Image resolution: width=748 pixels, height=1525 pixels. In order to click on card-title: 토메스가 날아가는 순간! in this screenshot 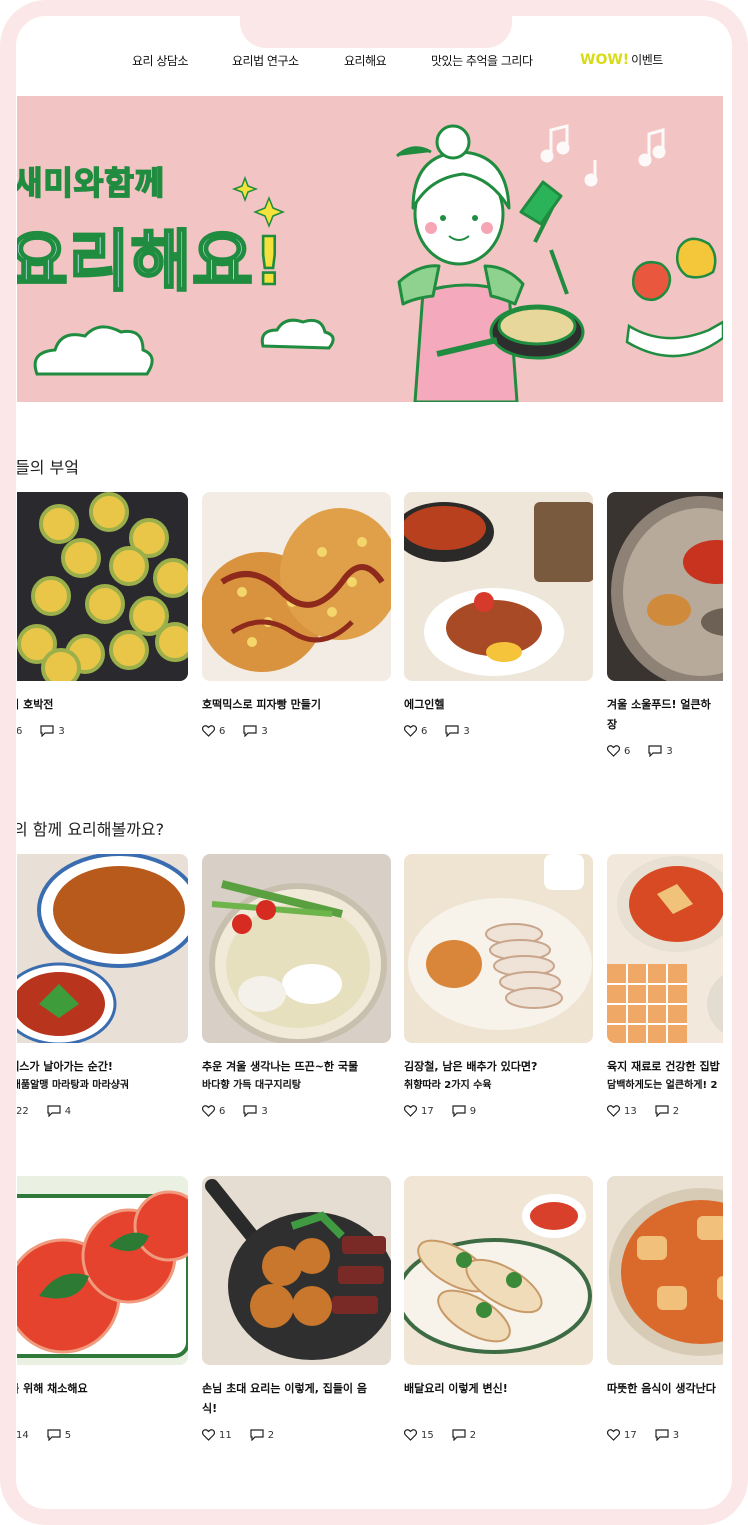, I will do `click(65, 1066)`.